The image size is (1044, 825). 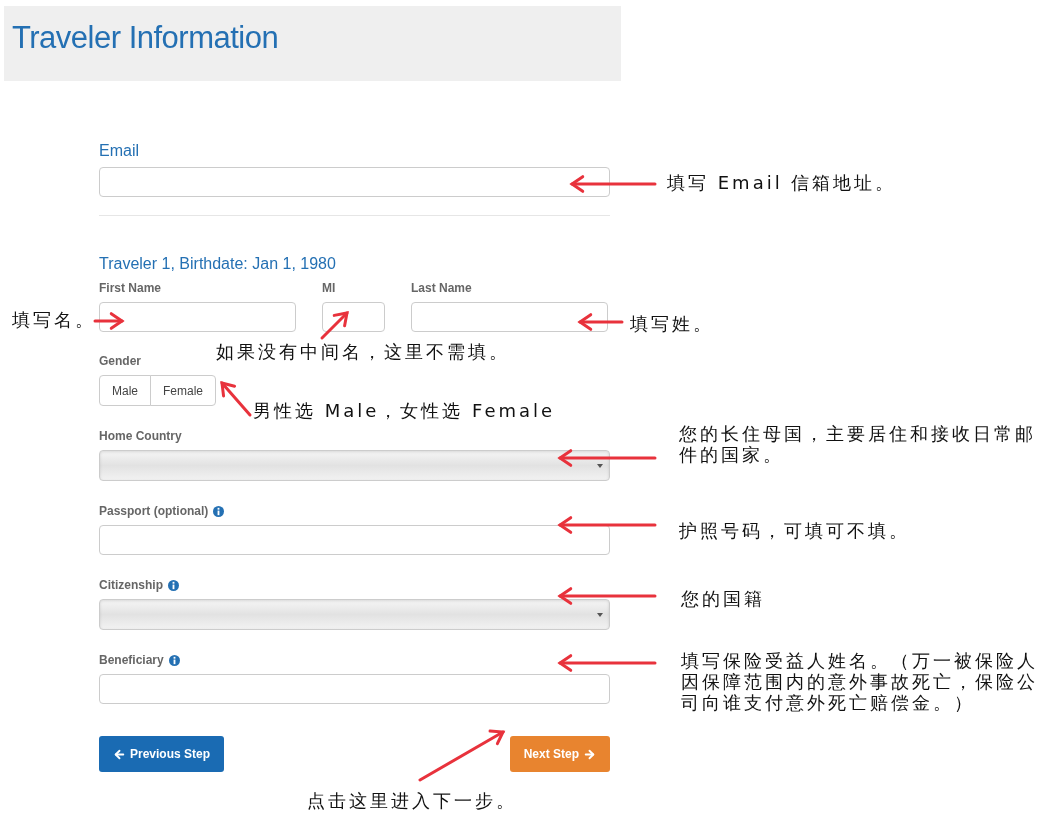 What do you see at coordinates (441, 288) in the screenshot?
I see `field-label: Last Name` at bounding box center [441, 288].